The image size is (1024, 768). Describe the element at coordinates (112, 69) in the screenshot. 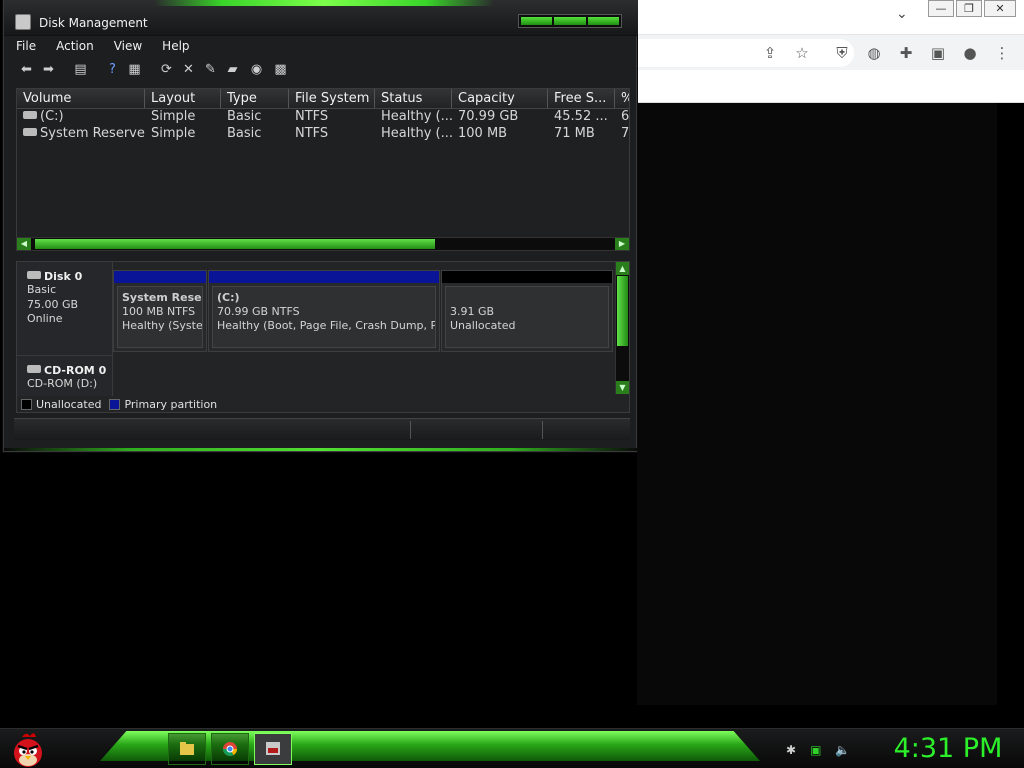

I see `help-icon: ?` at that location.